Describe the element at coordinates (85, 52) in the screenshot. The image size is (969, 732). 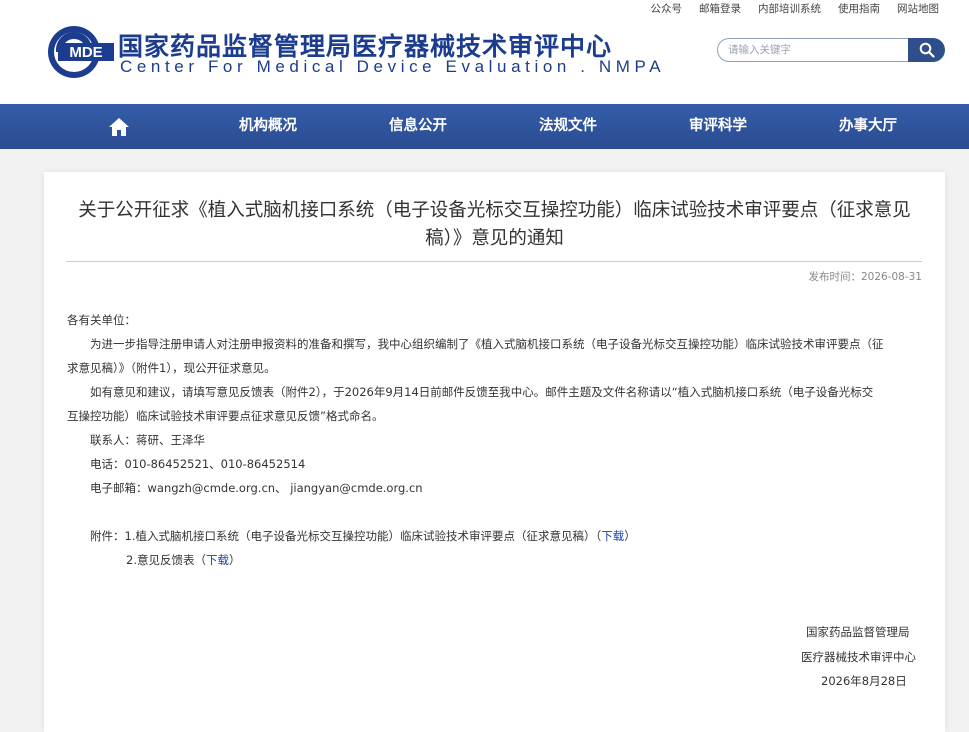
I see `logo-text: MDE` at that location.